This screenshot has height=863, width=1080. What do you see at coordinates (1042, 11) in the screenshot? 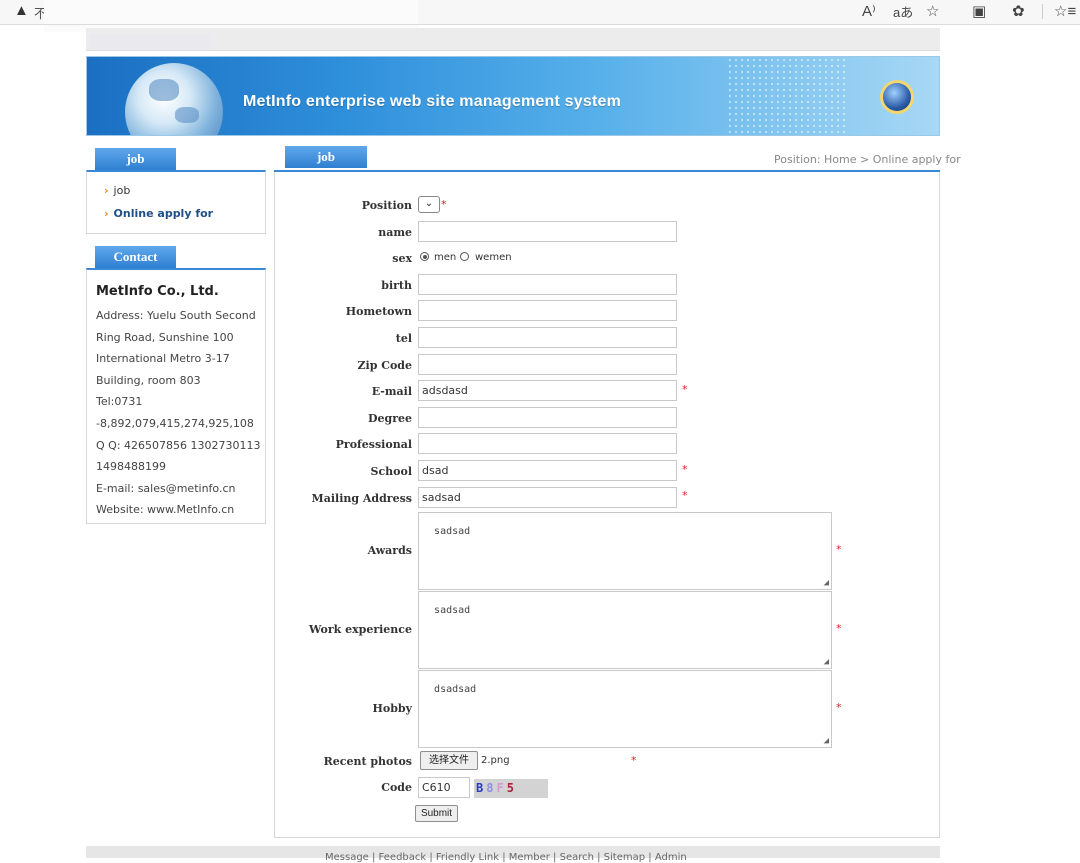
I see `toolbar-divider` at bounding box center [1042, 11].